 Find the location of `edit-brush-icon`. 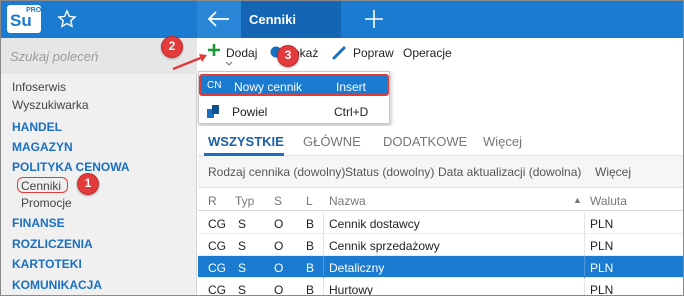

edit-brush-icon is located at coordinates (339, 53).